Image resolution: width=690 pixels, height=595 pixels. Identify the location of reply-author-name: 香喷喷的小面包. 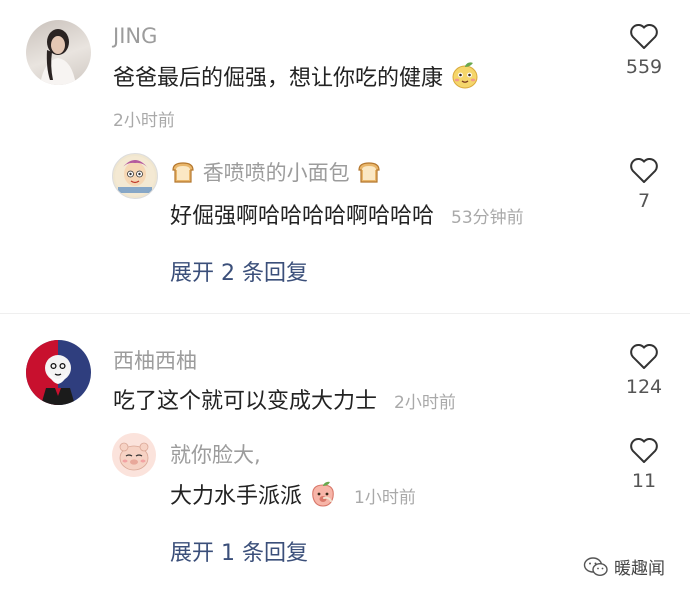
(276, 173).